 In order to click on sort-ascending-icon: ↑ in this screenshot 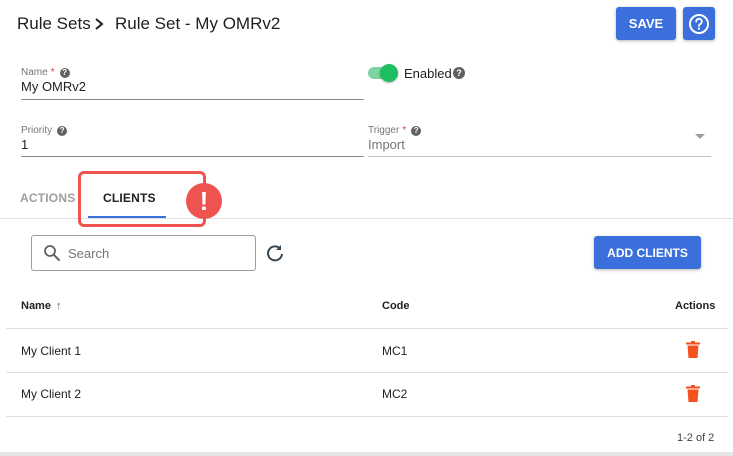, I will do `click(59, 306)`.